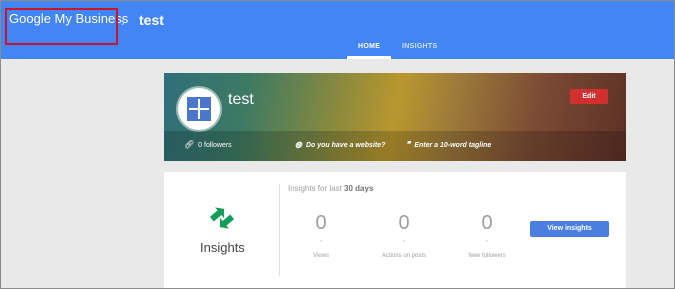  I want to click on stat-label: Actions on posts, so click(404, 256).